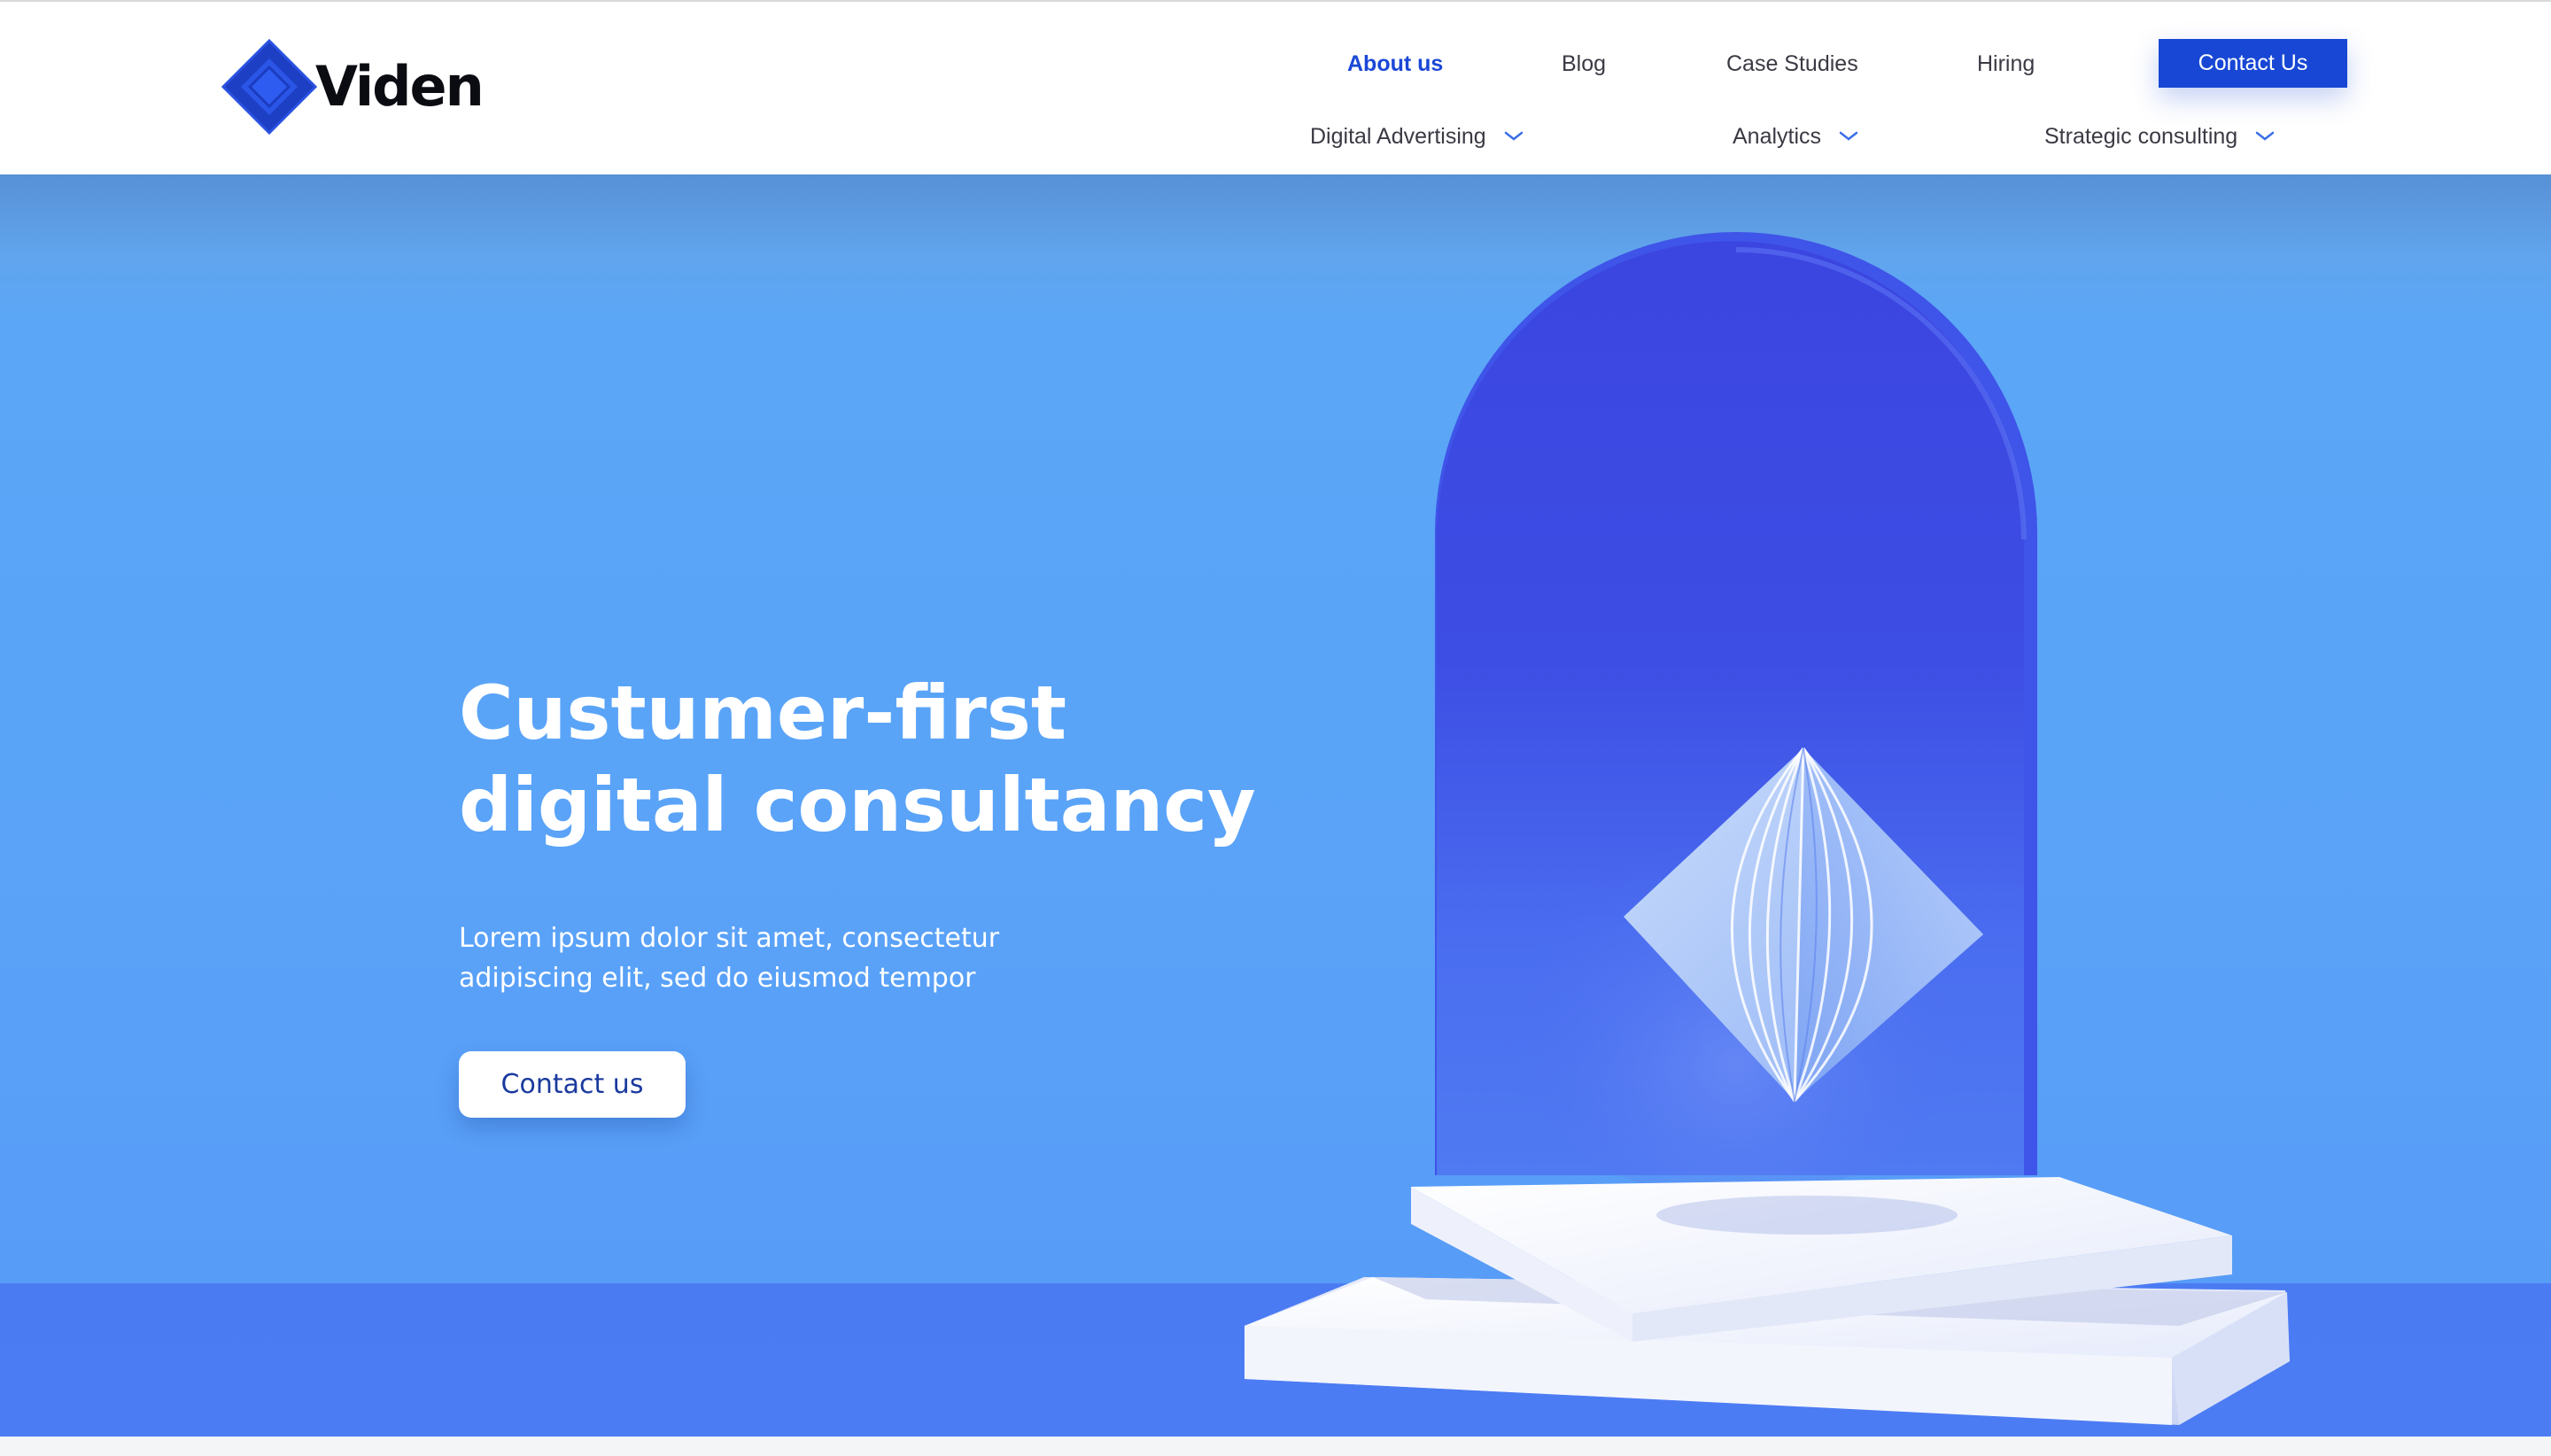 The width and height of the screenshot is (2551, 1456). What do you see at coordinates (2006, 64) in the screenshot?
I see `nav-hiring: Hiring` at bounding box center [2006, 64].